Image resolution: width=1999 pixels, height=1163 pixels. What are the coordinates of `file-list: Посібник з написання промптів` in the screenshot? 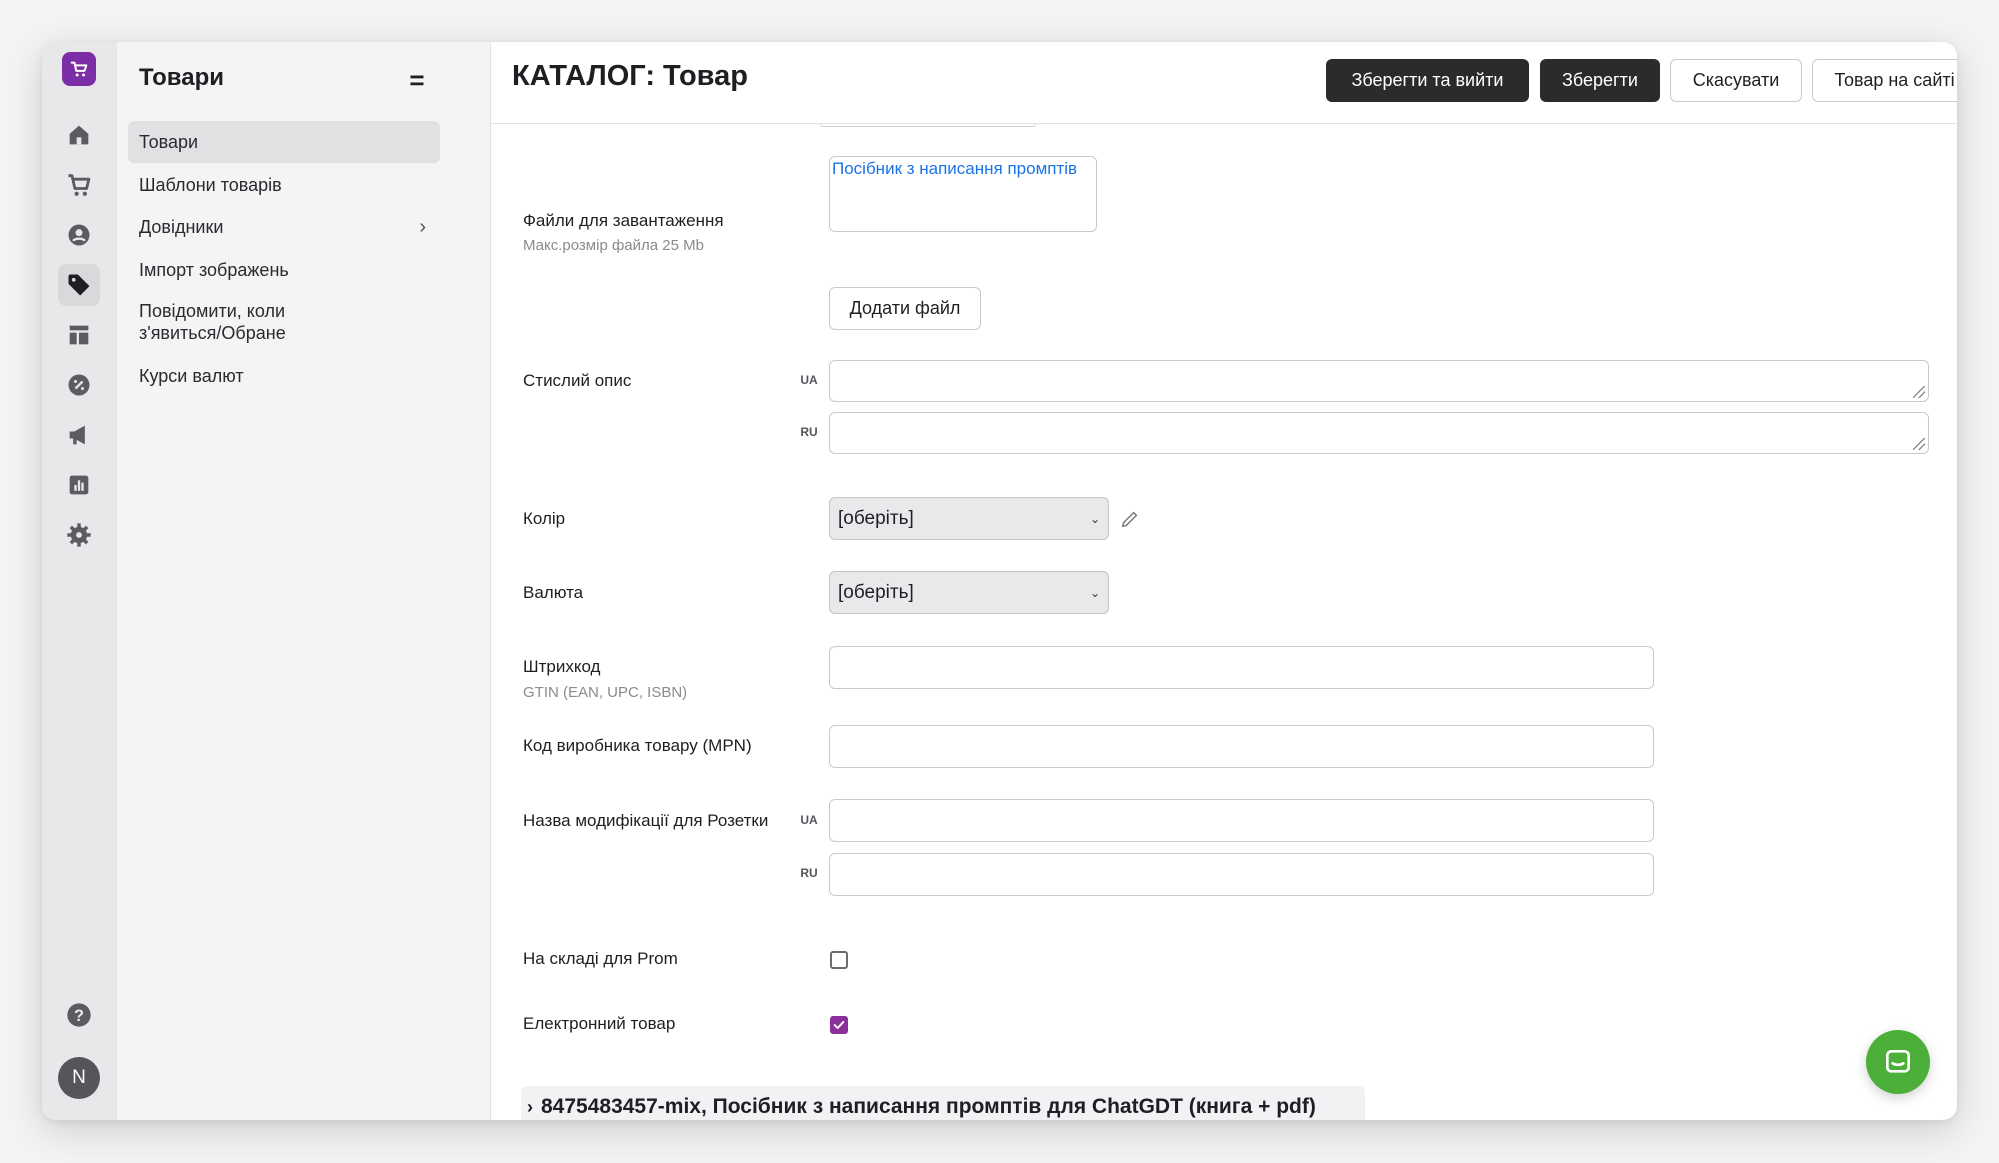 It's located at (963, 194).